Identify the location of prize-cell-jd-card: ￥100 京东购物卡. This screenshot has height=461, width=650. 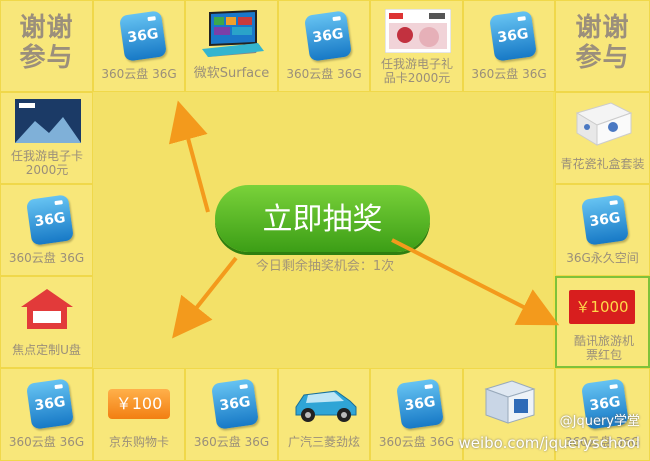
(139, 414).